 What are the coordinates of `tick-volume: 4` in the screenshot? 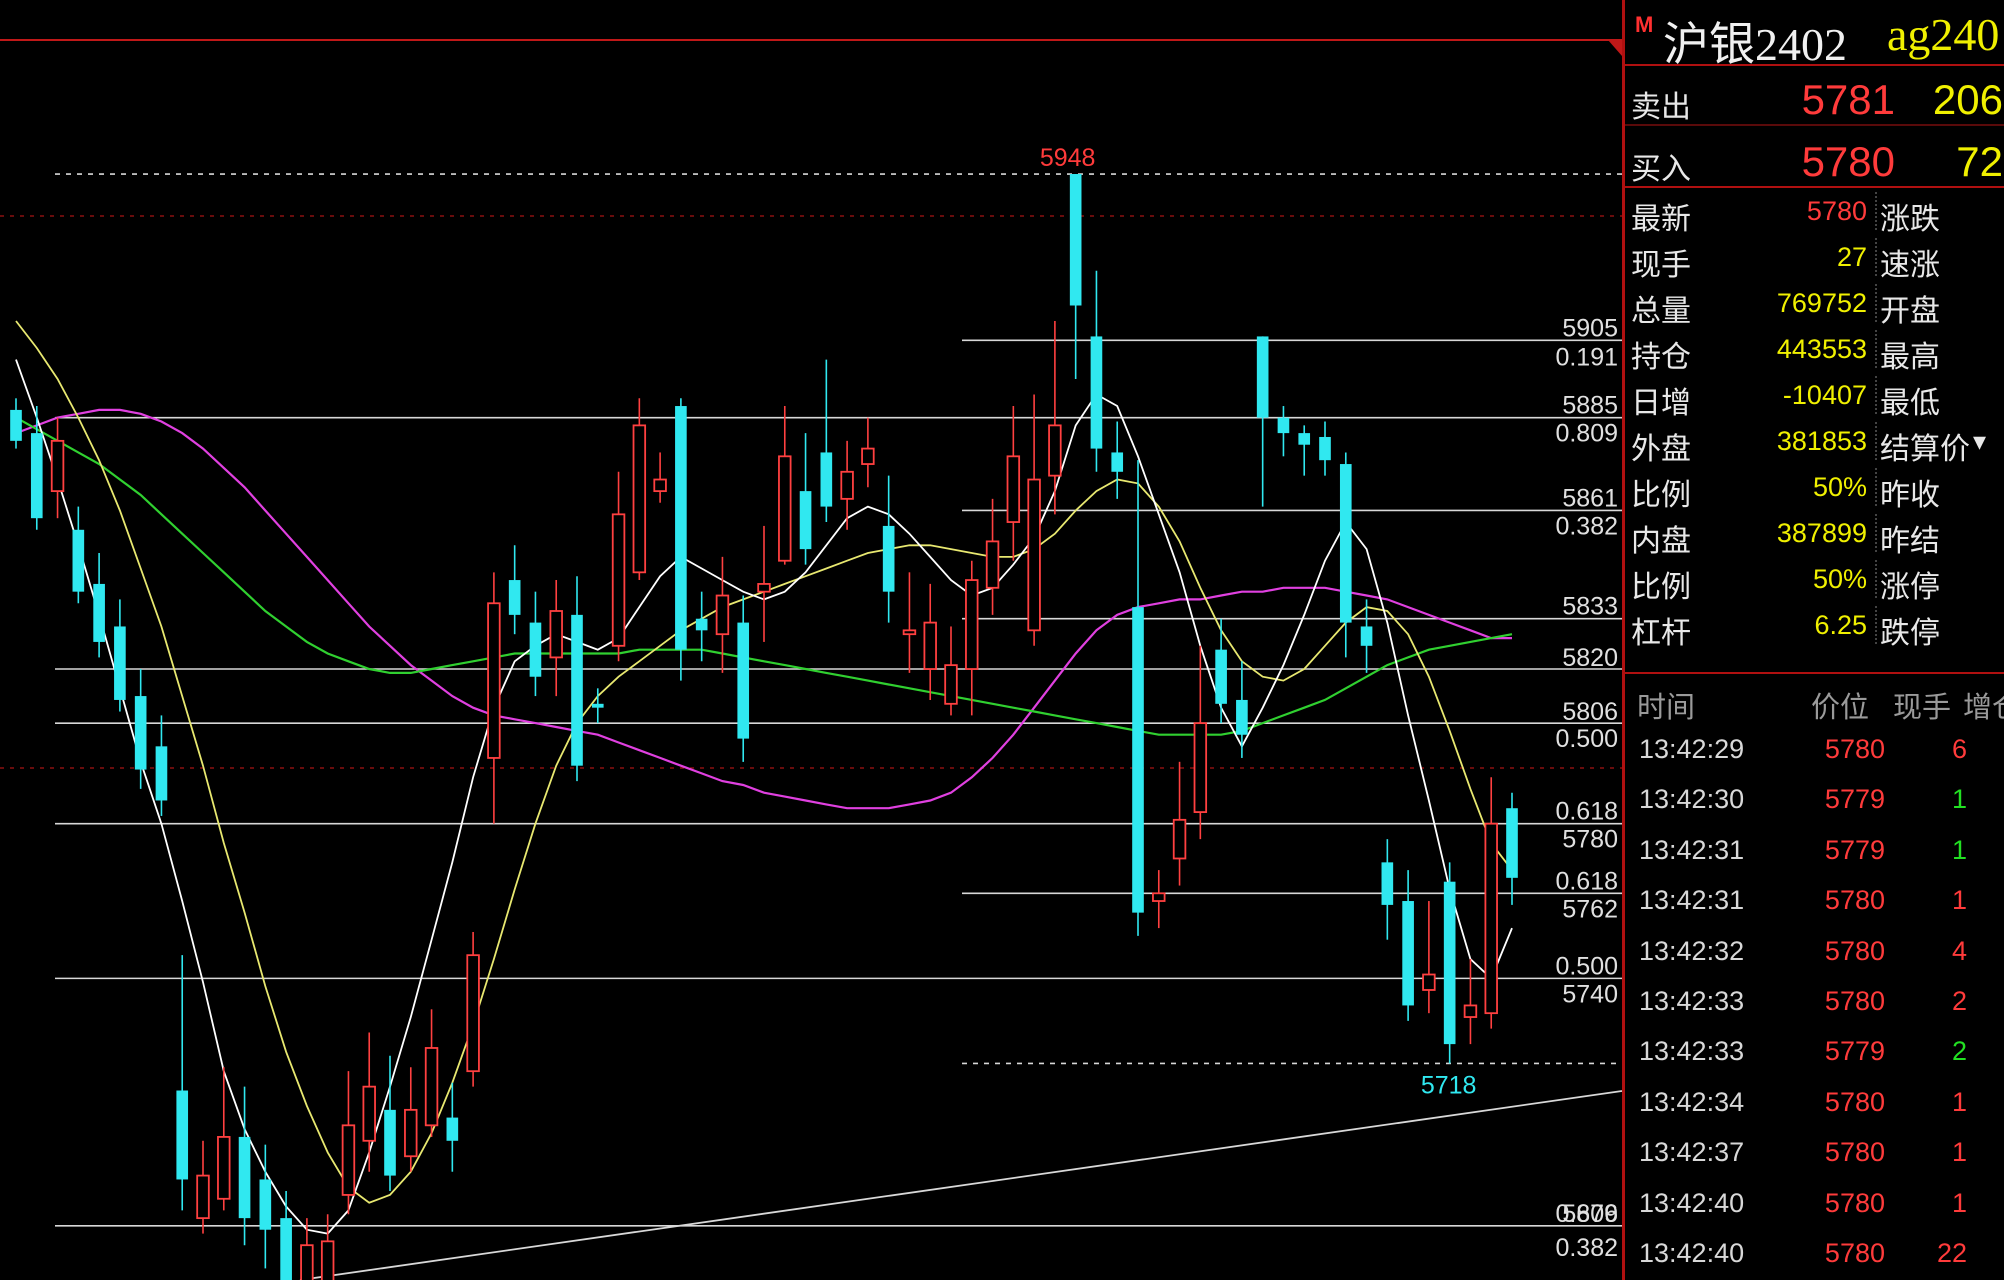 It's located at (1959, 950).